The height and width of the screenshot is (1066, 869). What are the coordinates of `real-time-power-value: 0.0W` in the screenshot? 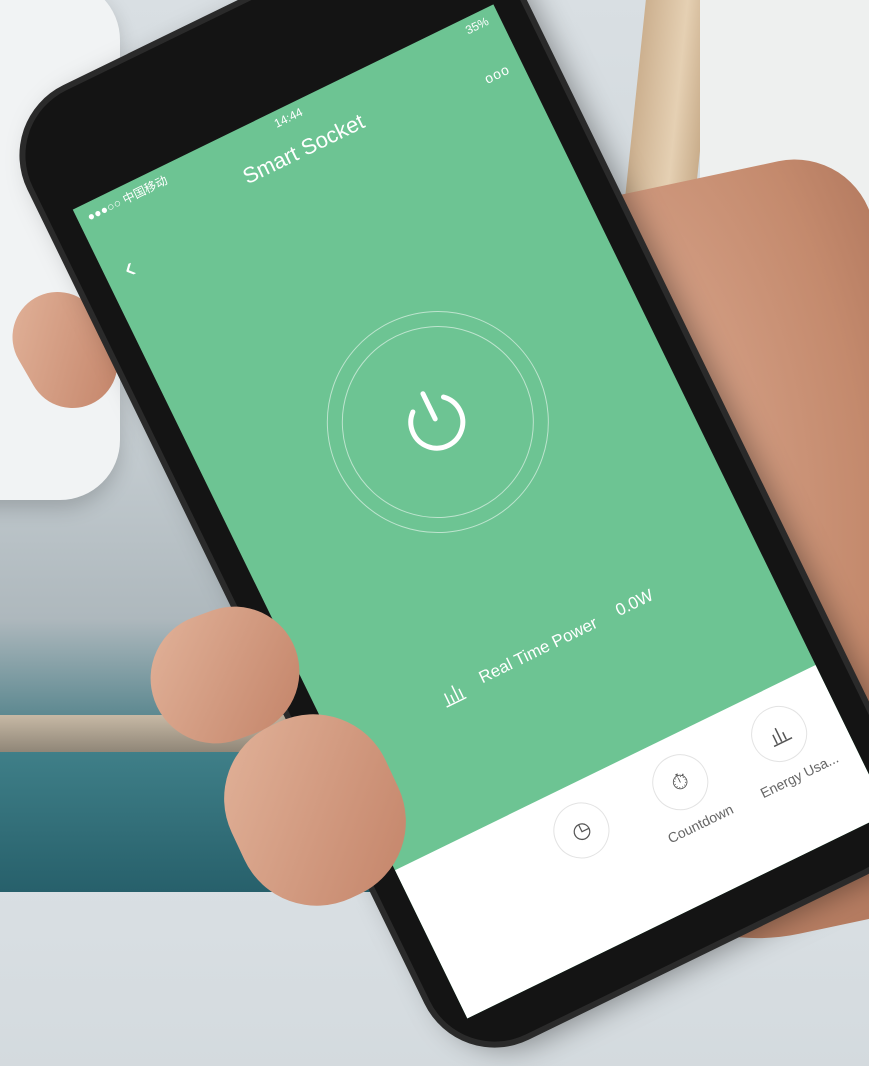 It's located at (634, 603).